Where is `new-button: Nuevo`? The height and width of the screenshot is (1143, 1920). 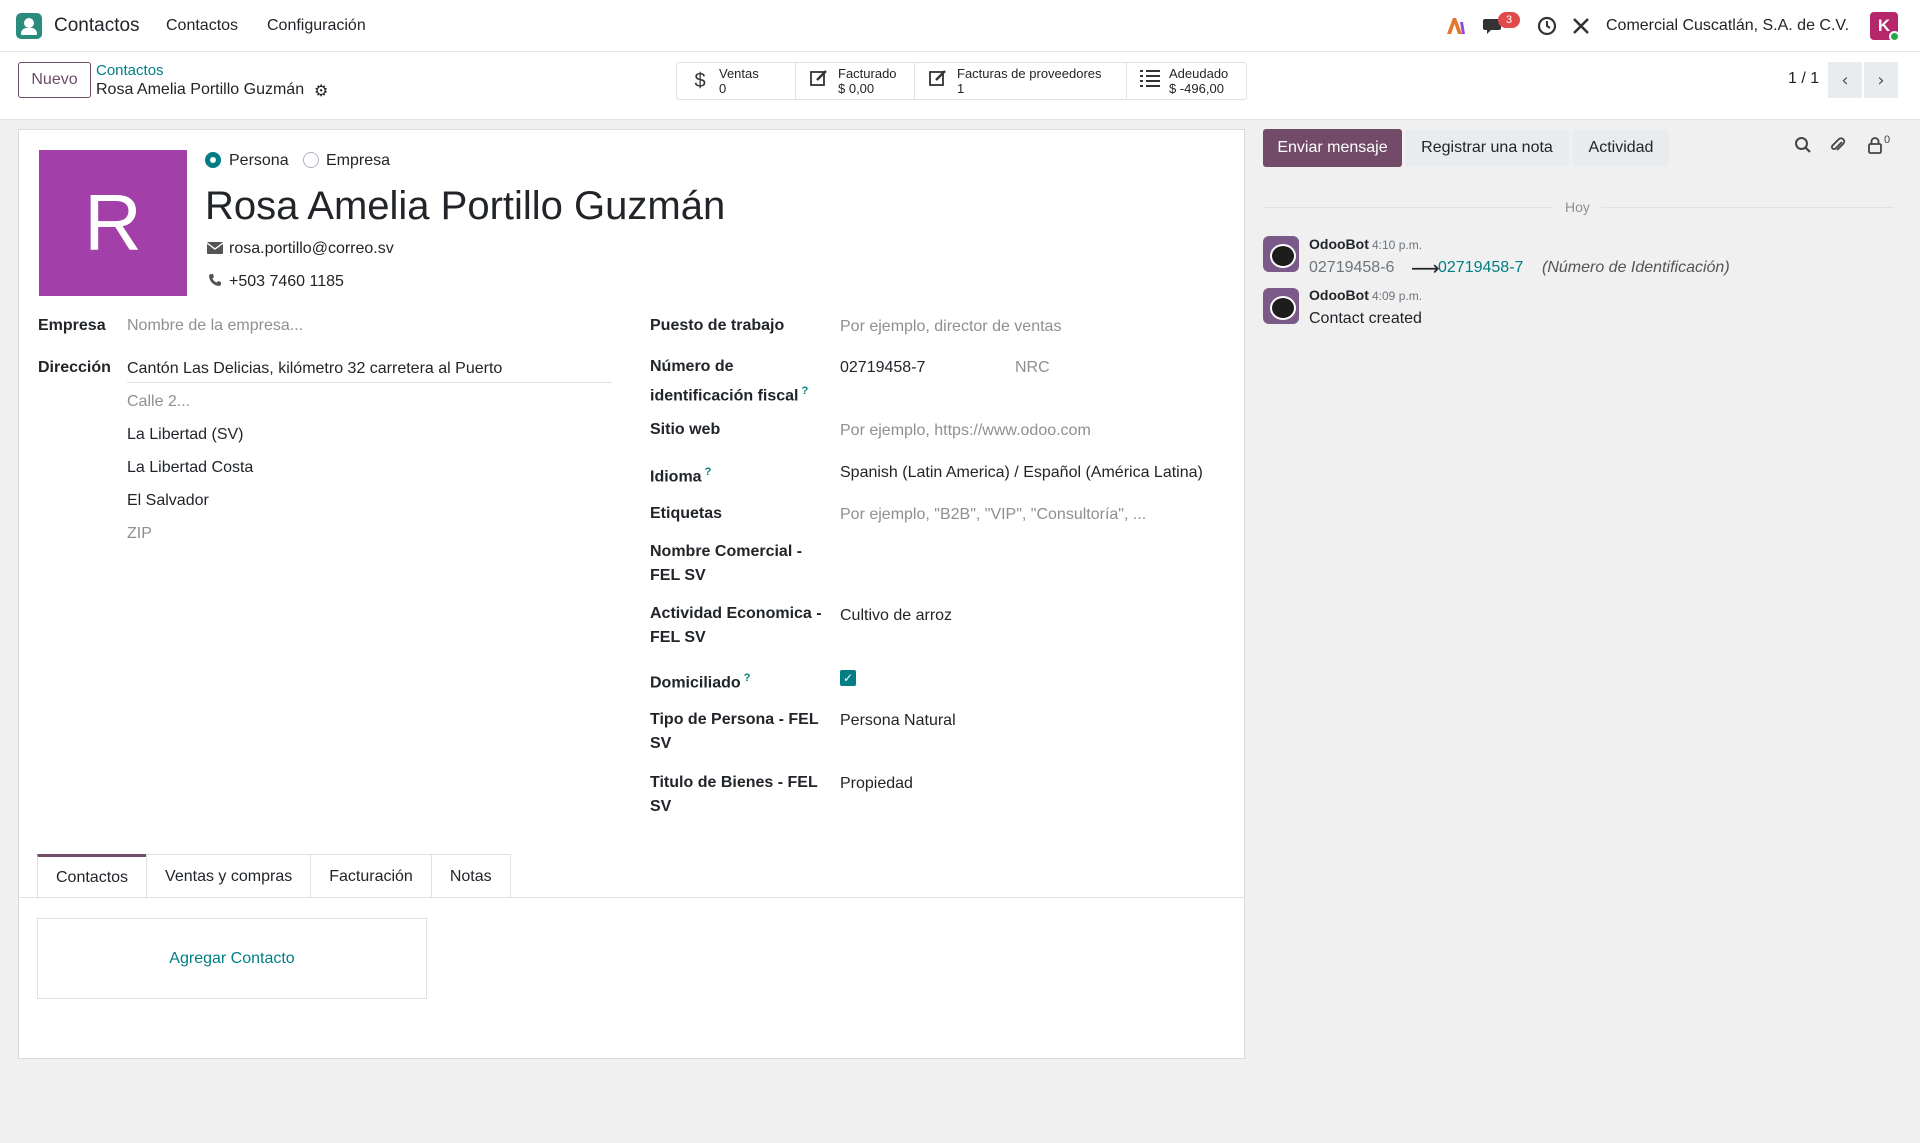 new-button: Nuevo is located at coordinates (54, 80).